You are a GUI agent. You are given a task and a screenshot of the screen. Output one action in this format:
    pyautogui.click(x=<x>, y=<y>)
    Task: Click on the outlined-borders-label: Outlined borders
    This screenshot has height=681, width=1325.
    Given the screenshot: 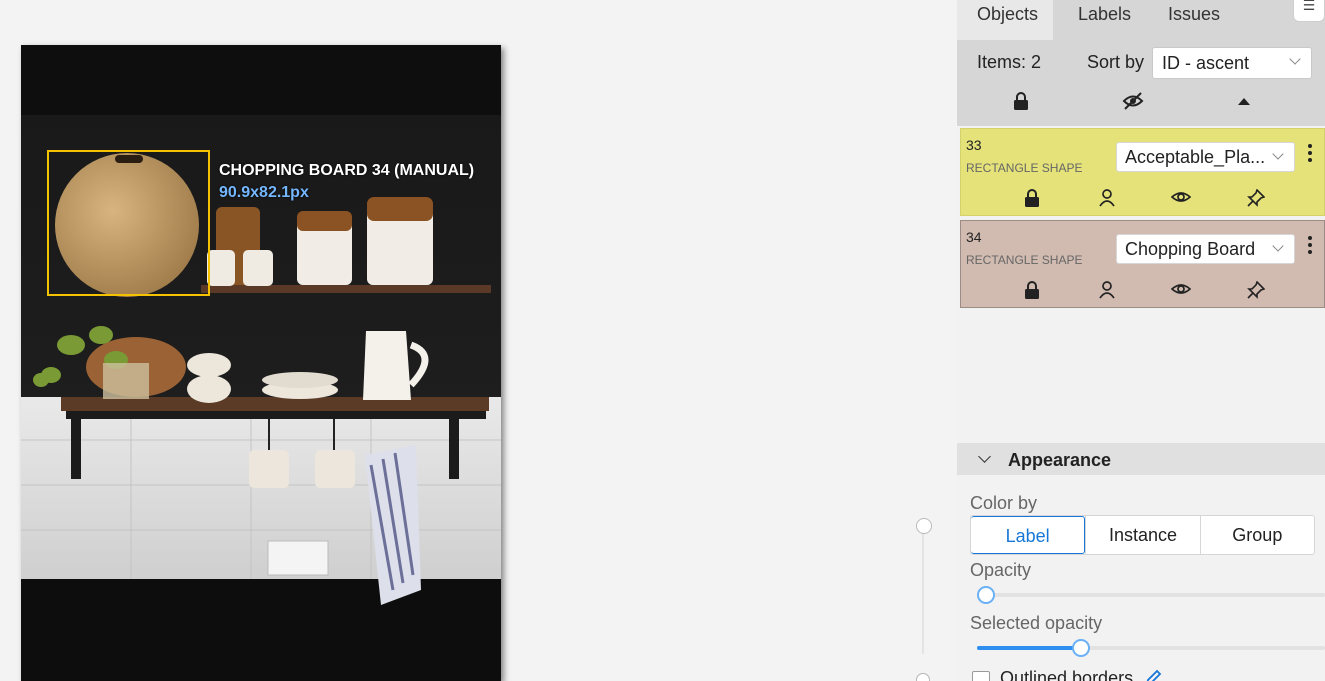 What is the action you would take?
    pyautogui.click(x=1081, y=674)
    